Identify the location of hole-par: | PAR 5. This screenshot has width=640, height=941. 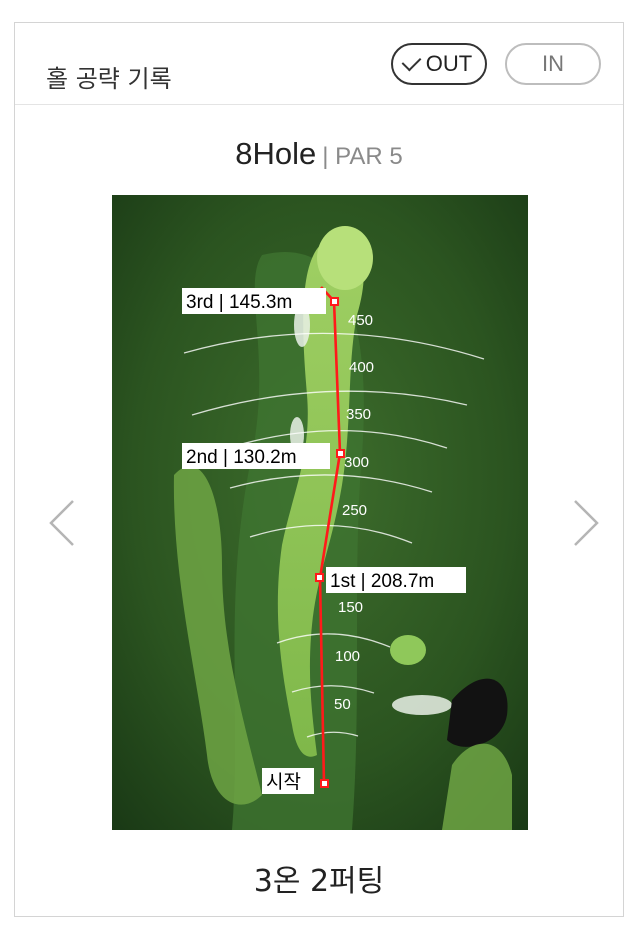
(362, 156).